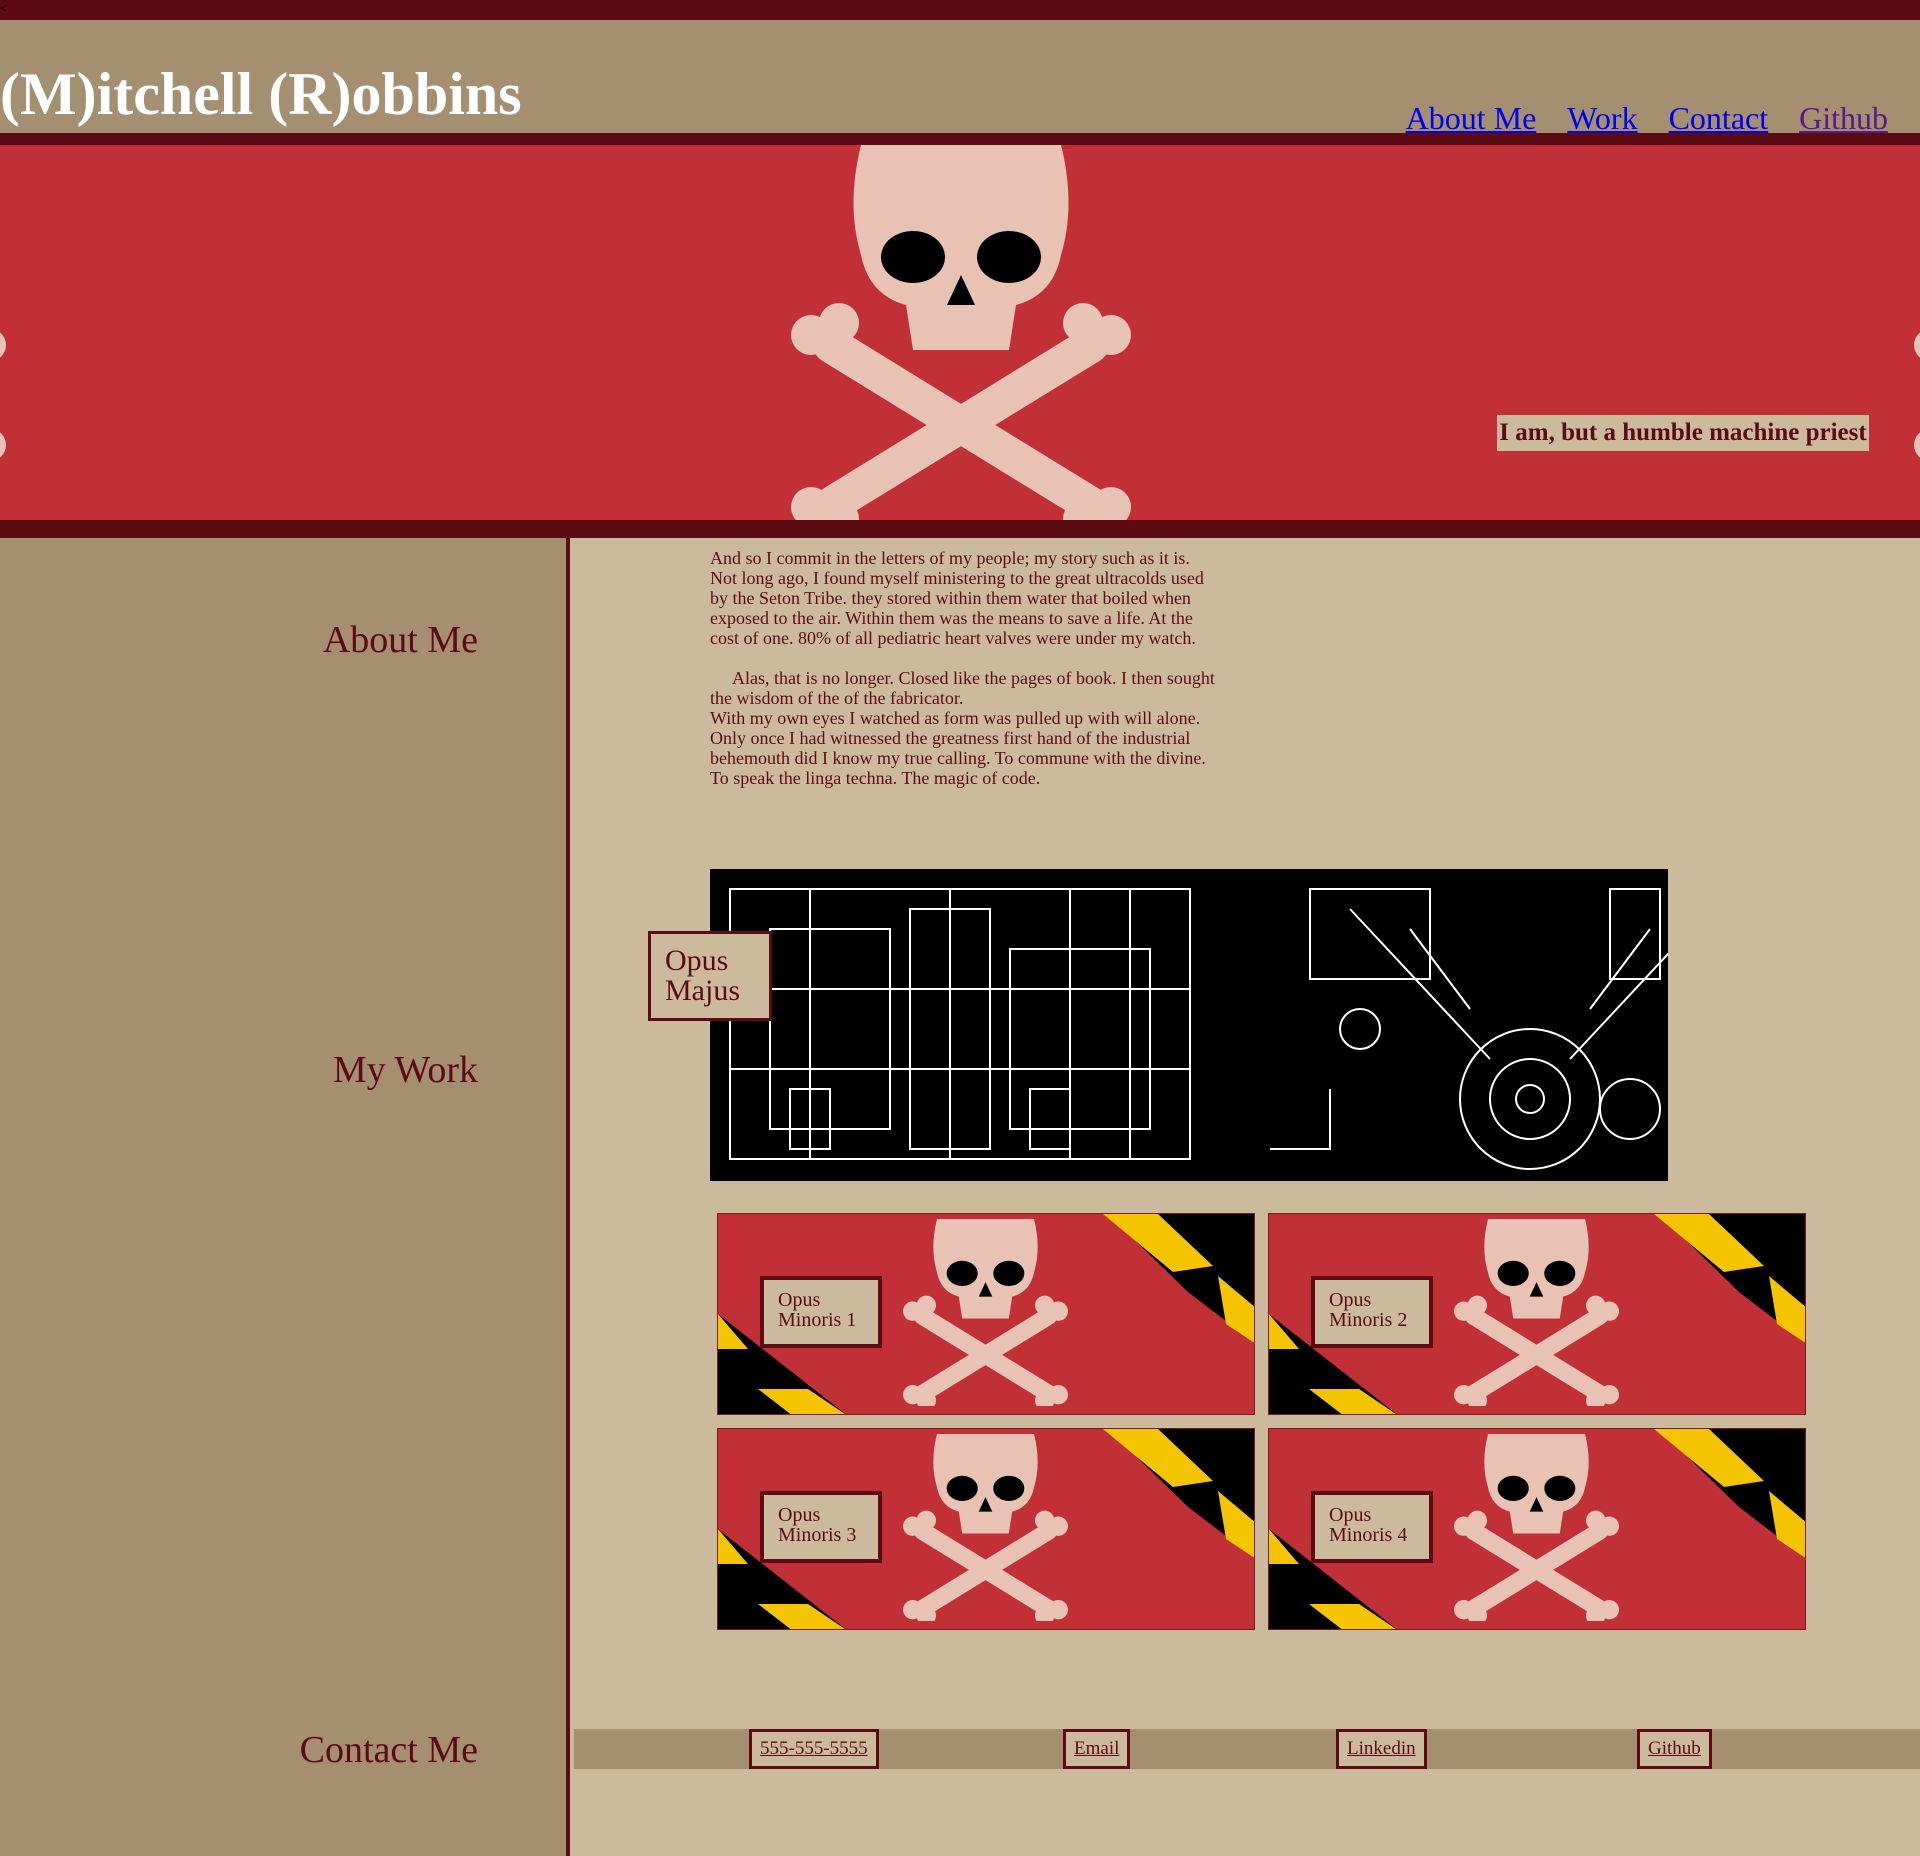  I want to click on minoris-label-line2: Minoris 3, so click(817, 1535).